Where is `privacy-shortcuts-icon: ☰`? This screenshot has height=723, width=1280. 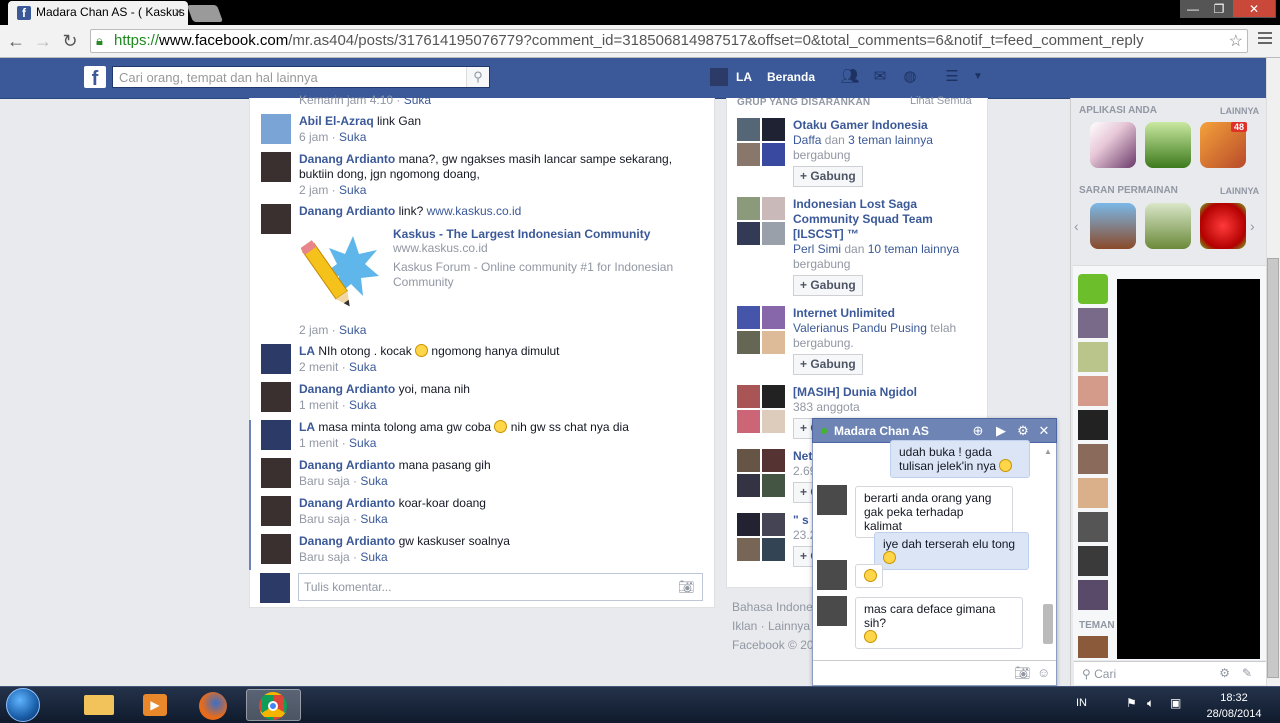
privacy-shortcuts-icon: ☰ is located at coordinates (952, 77).